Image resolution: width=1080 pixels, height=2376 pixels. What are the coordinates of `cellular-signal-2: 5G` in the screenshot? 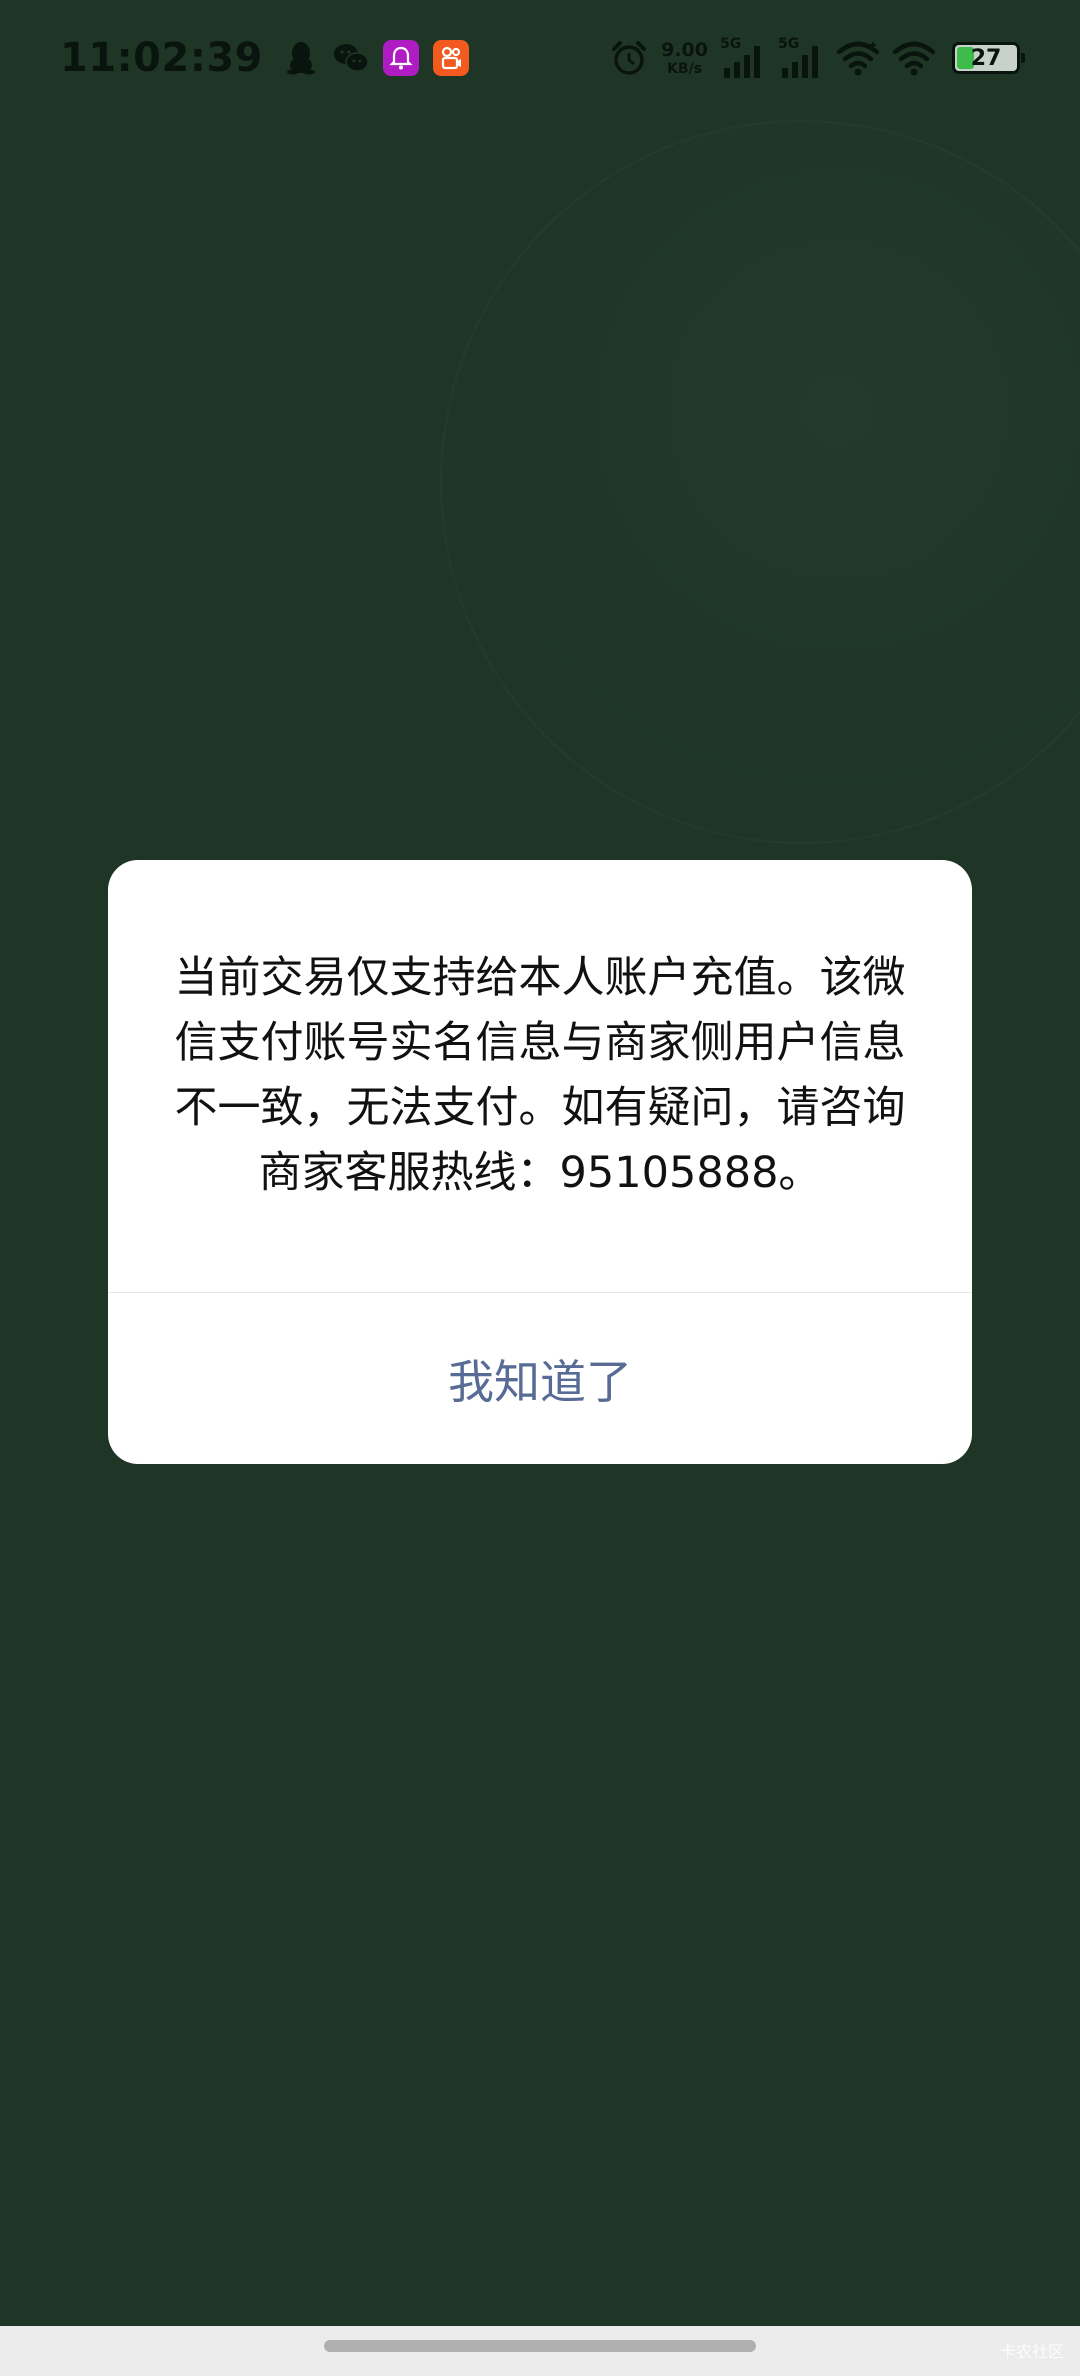 It's located at (801, 58).